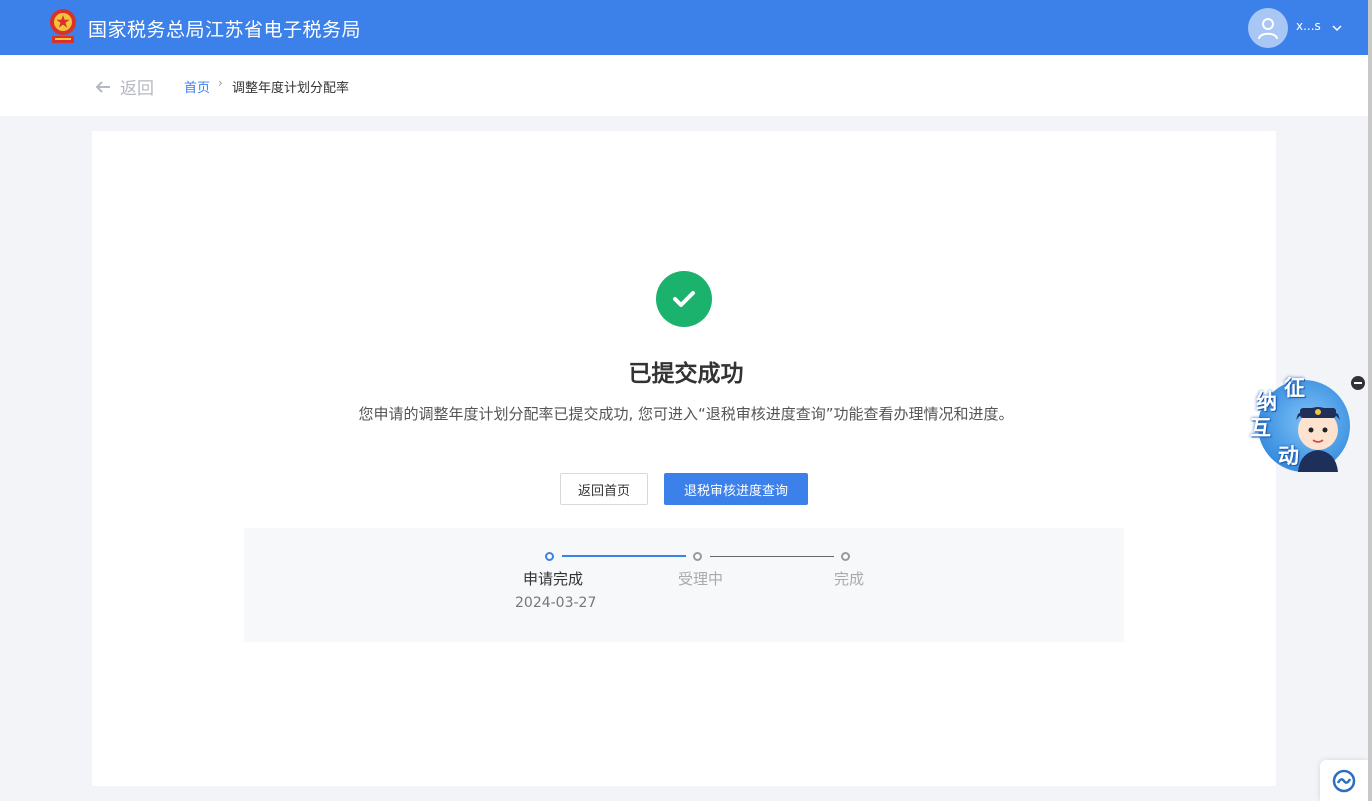  Describe the element at coordinates (291, 88) in the screenshot. I see `breadcrumb-current: 调整年度计划分配率` at that location.